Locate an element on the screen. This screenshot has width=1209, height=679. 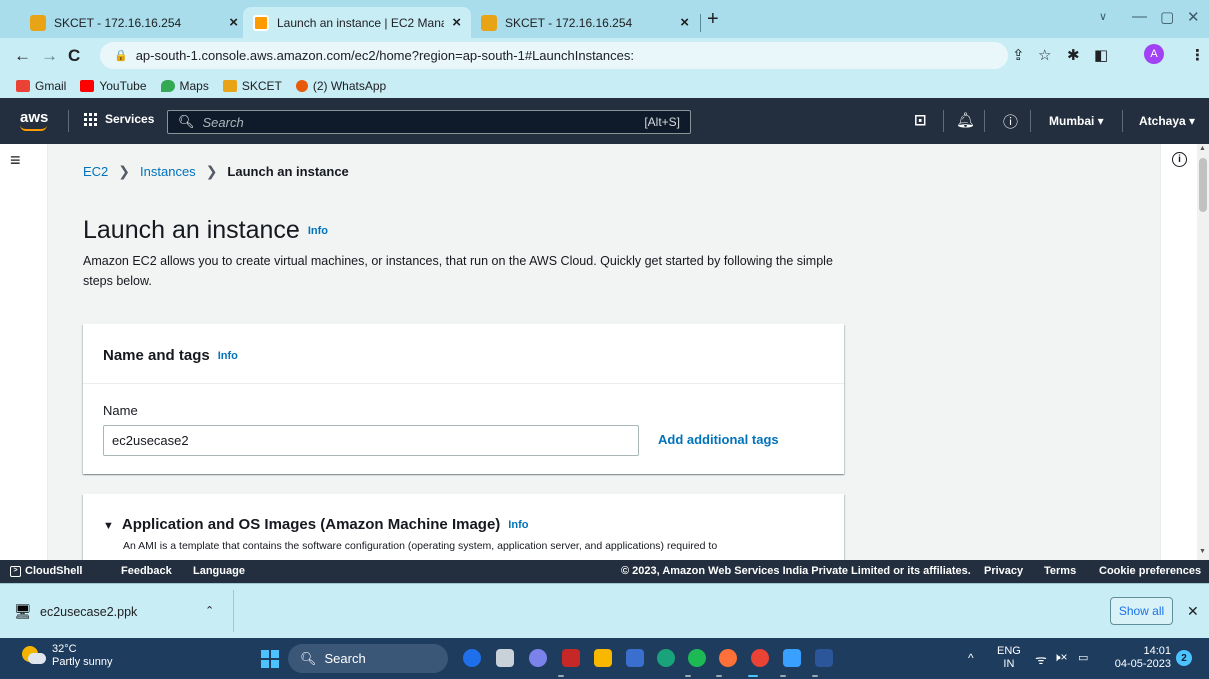
browser-menu-icon: ⋮ is located at coordinates (1197, 55).